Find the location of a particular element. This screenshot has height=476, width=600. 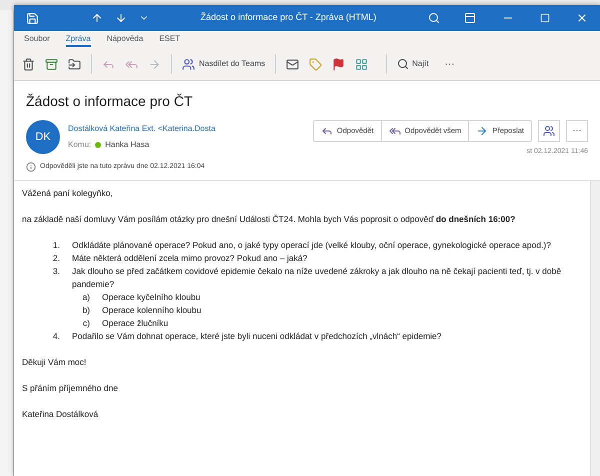

recipient-name: Hanka Hasa is located at coordinates (127, 145).